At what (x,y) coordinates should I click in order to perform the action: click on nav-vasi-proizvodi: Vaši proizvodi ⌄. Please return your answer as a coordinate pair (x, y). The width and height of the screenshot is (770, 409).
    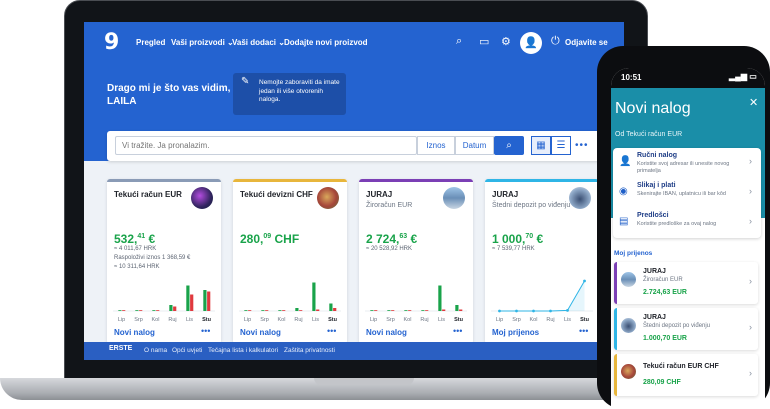
    Looking at the image, I should click on (202, 42).